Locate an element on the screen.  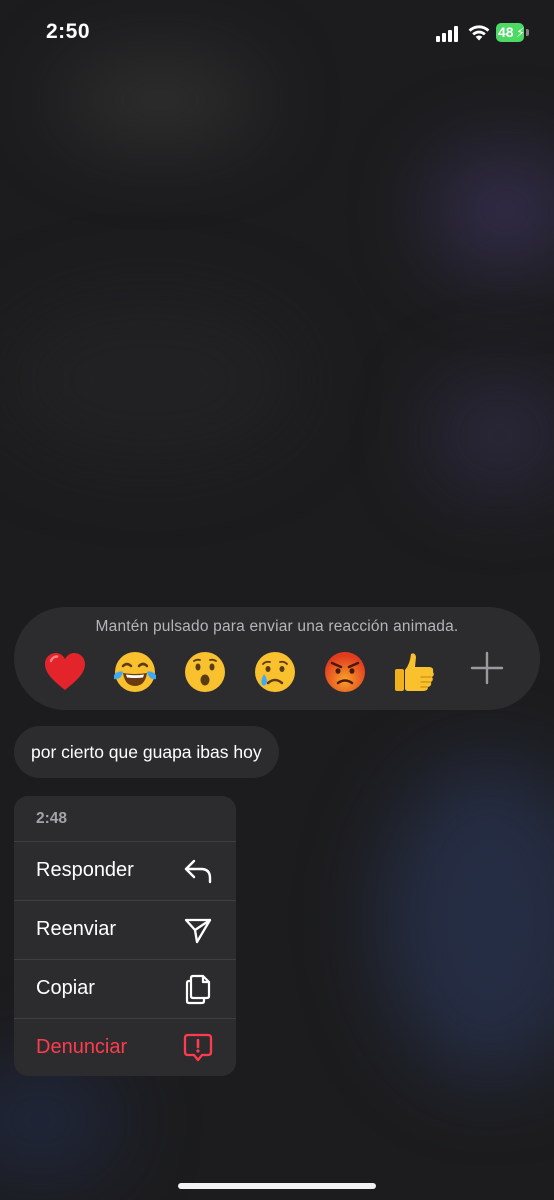
angry-icon is located at coordinates (345, 672).